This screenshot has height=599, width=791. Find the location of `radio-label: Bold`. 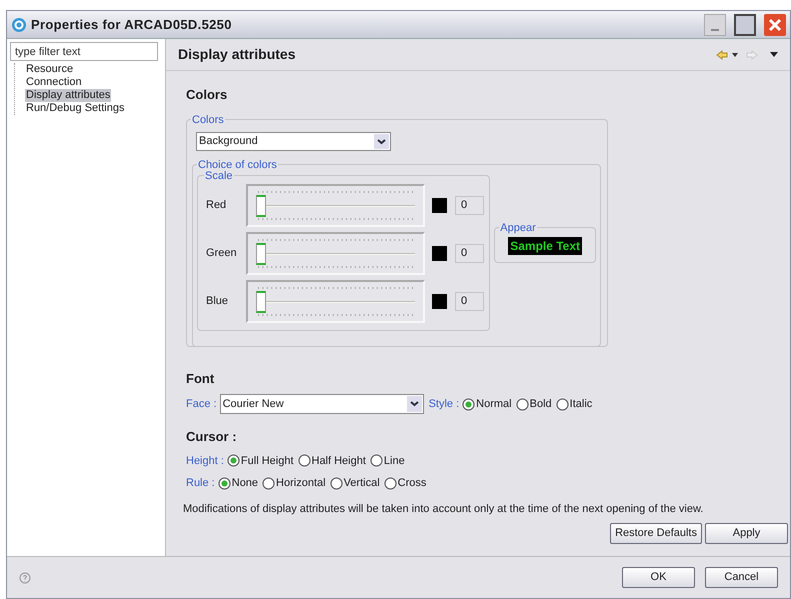

radio-label: Bold is located at coordinates (541, 404).